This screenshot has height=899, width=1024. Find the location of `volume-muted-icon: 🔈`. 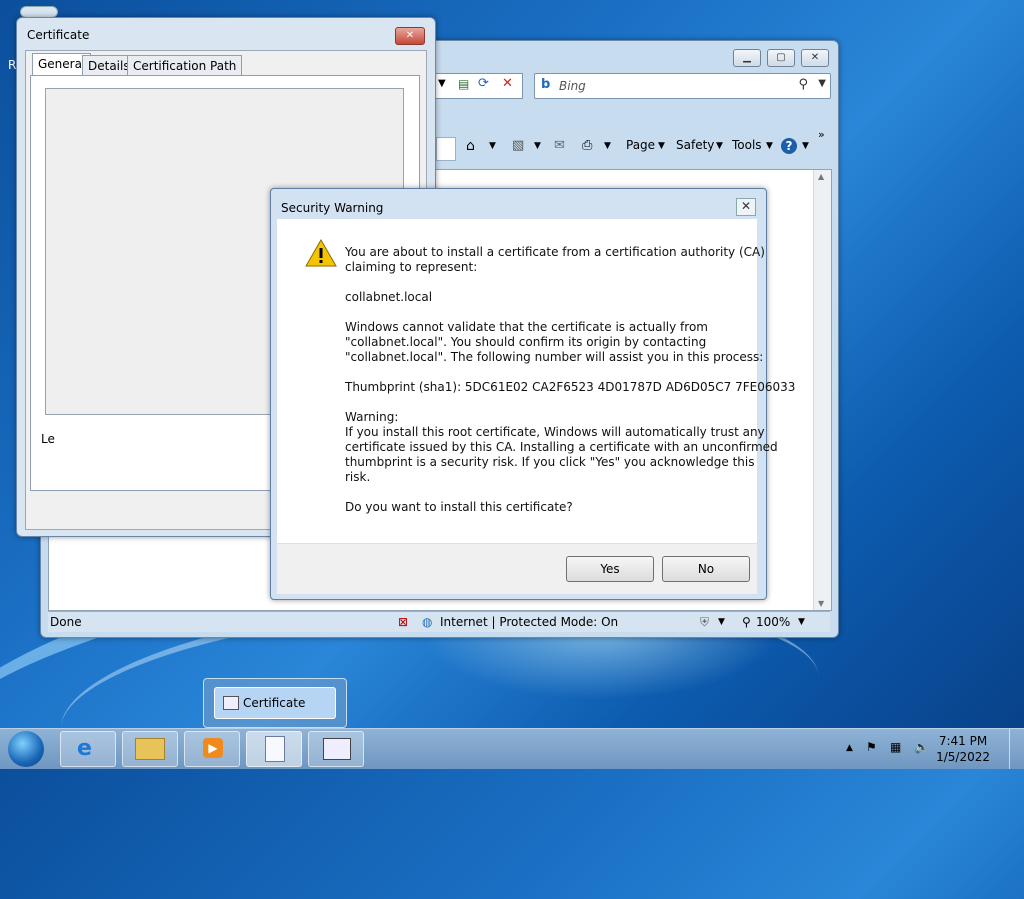

volume-muted-icon: 🔈 is located at coordinates (921, 747).